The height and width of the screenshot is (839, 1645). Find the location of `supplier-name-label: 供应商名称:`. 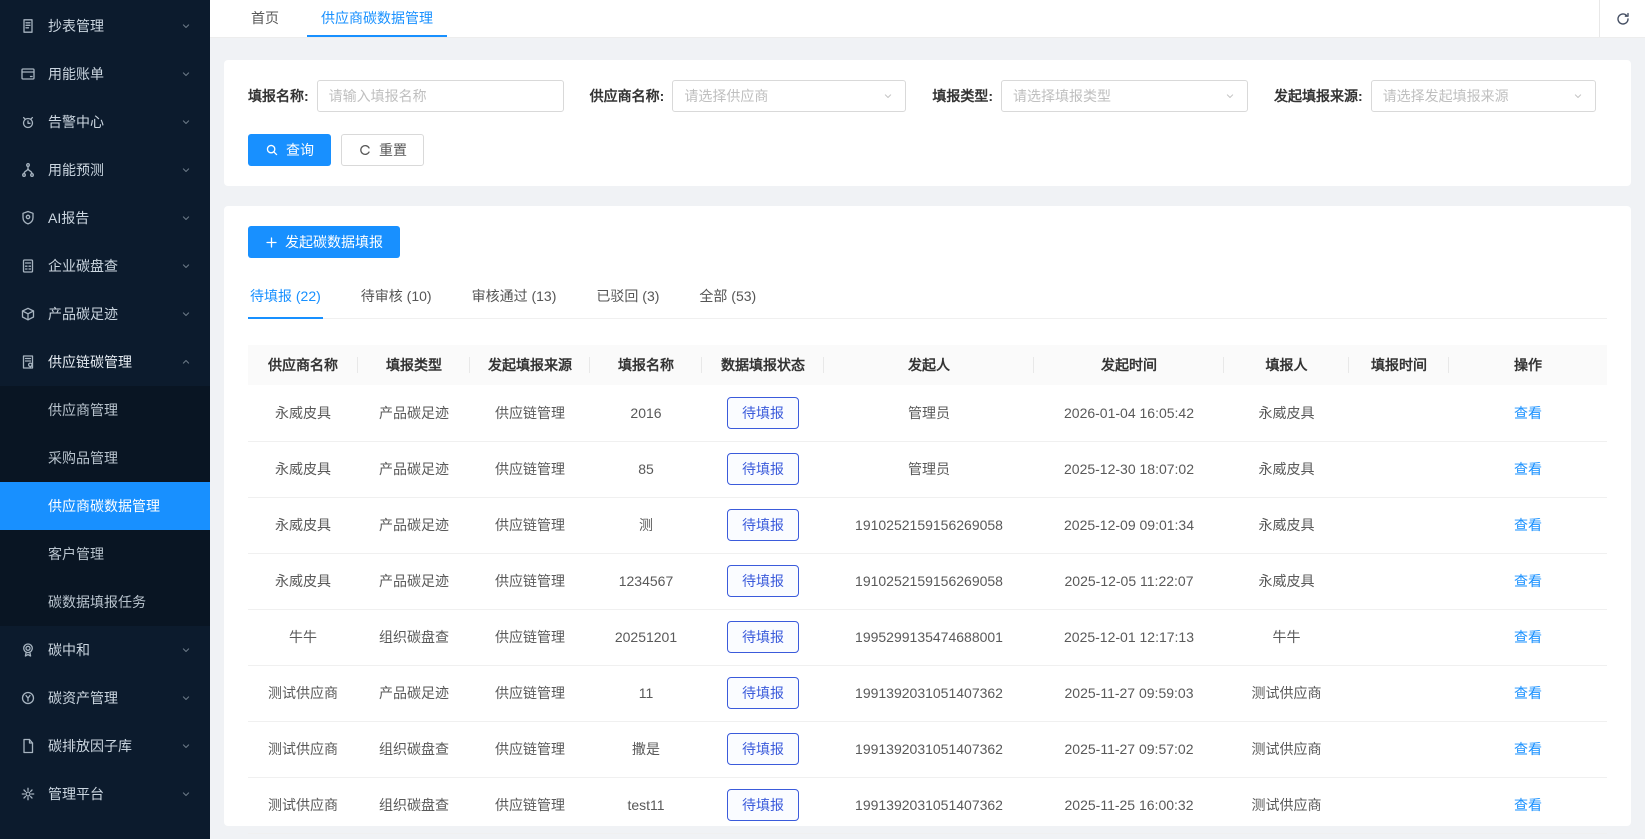

supplier-name-label: 供应商名称: is located at coordinates (627, 96).